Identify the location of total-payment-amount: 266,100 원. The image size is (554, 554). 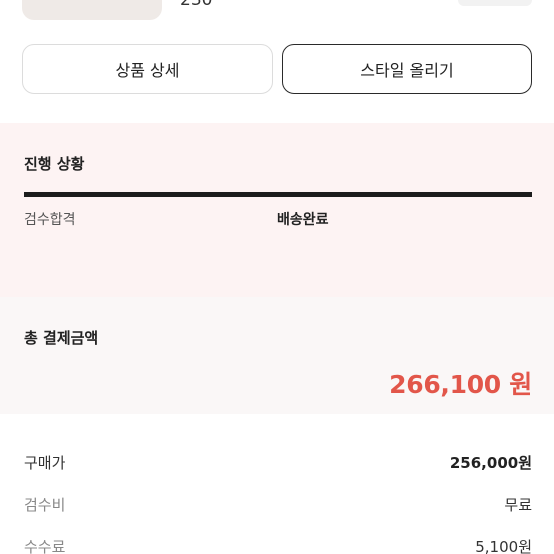
(460, 384).